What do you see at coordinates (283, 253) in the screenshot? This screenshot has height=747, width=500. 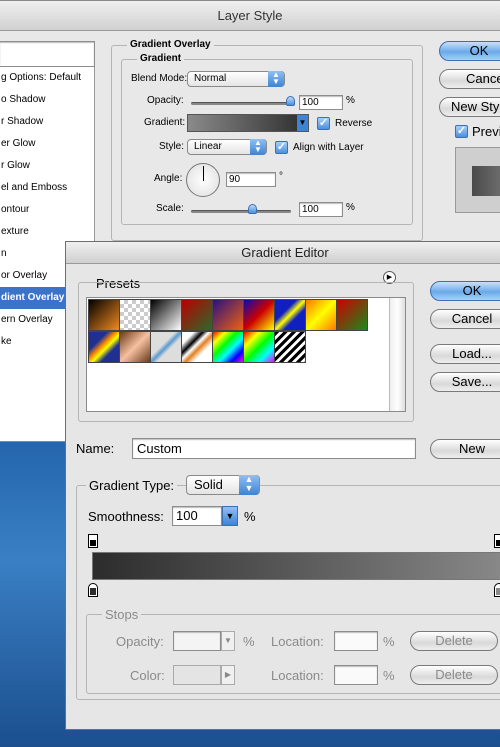 I see `gradient-editor-title: Gradient Editor` at bounding box center [283, 253].